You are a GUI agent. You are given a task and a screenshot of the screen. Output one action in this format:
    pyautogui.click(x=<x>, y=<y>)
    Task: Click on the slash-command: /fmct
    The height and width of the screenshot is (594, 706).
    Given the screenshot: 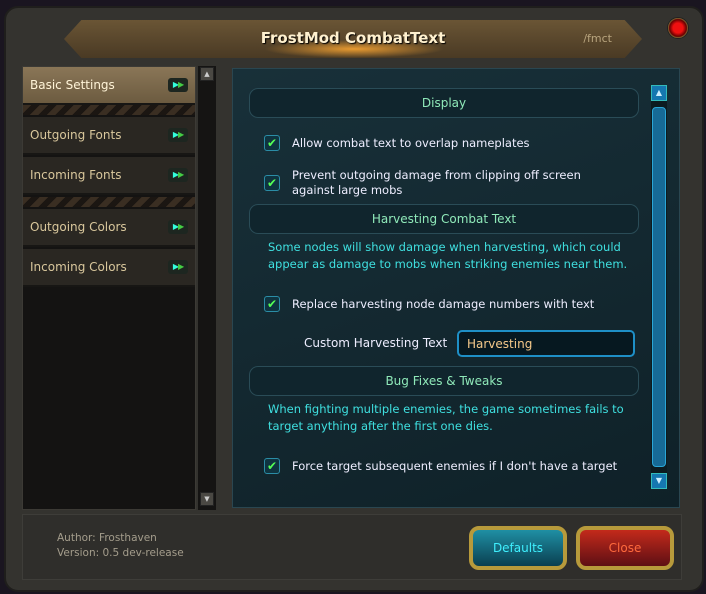 What is the action you would take?
    pyautogui.click(x=597, y=38)
    